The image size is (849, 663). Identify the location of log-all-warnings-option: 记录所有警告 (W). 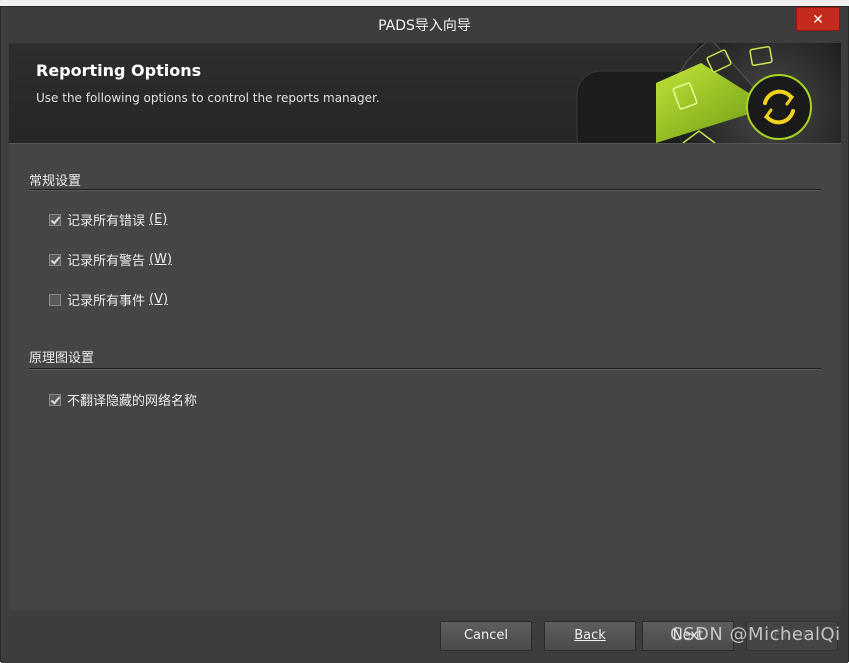
(110, 259).